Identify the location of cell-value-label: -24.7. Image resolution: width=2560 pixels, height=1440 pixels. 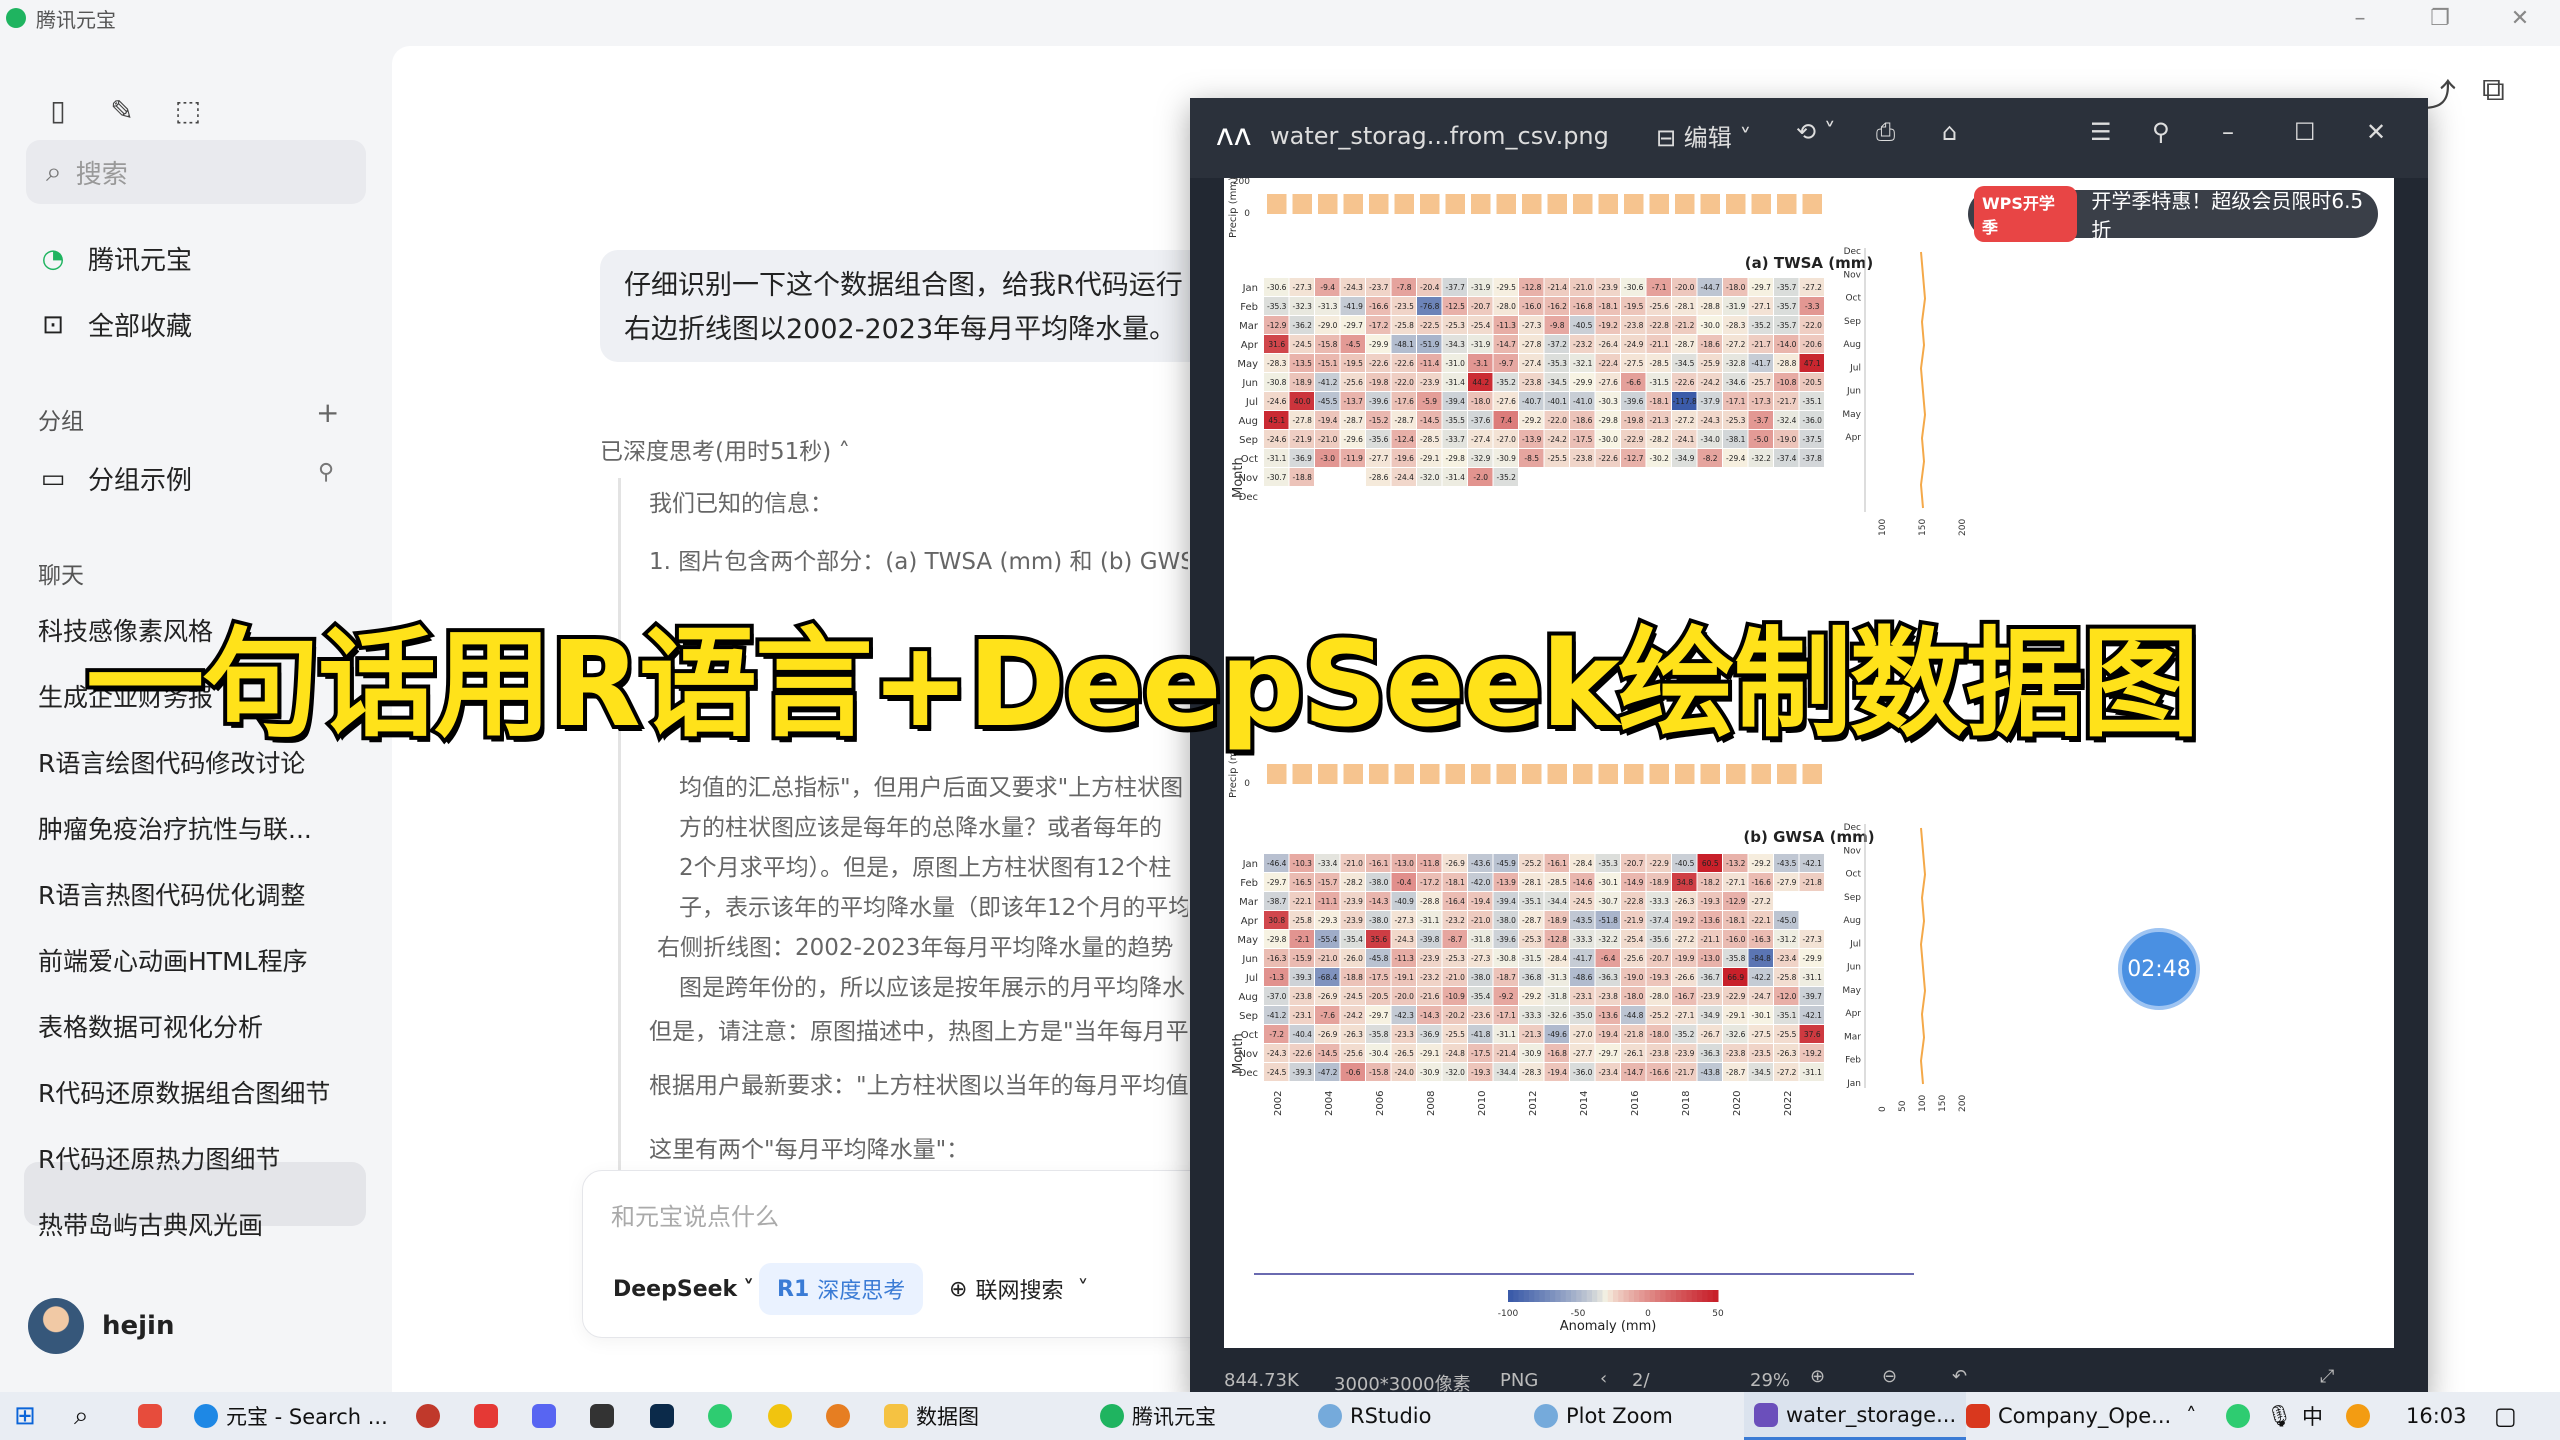
(1762, 996).